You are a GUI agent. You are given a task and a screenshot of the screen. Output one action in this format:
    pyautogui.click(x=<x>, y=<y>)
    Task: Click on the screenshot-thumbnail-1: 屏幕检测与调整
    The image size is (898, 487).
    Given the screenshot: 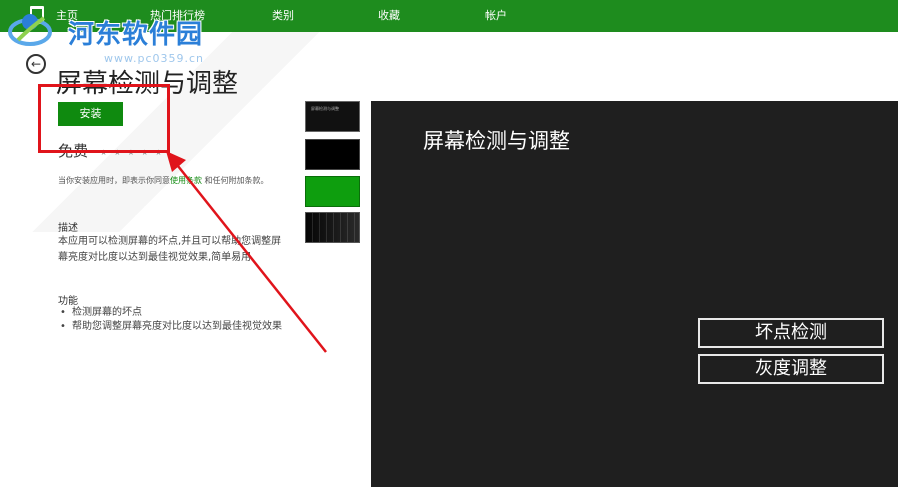 What is the action you would take?
    pyautogui.click(x=332, y=116)
    